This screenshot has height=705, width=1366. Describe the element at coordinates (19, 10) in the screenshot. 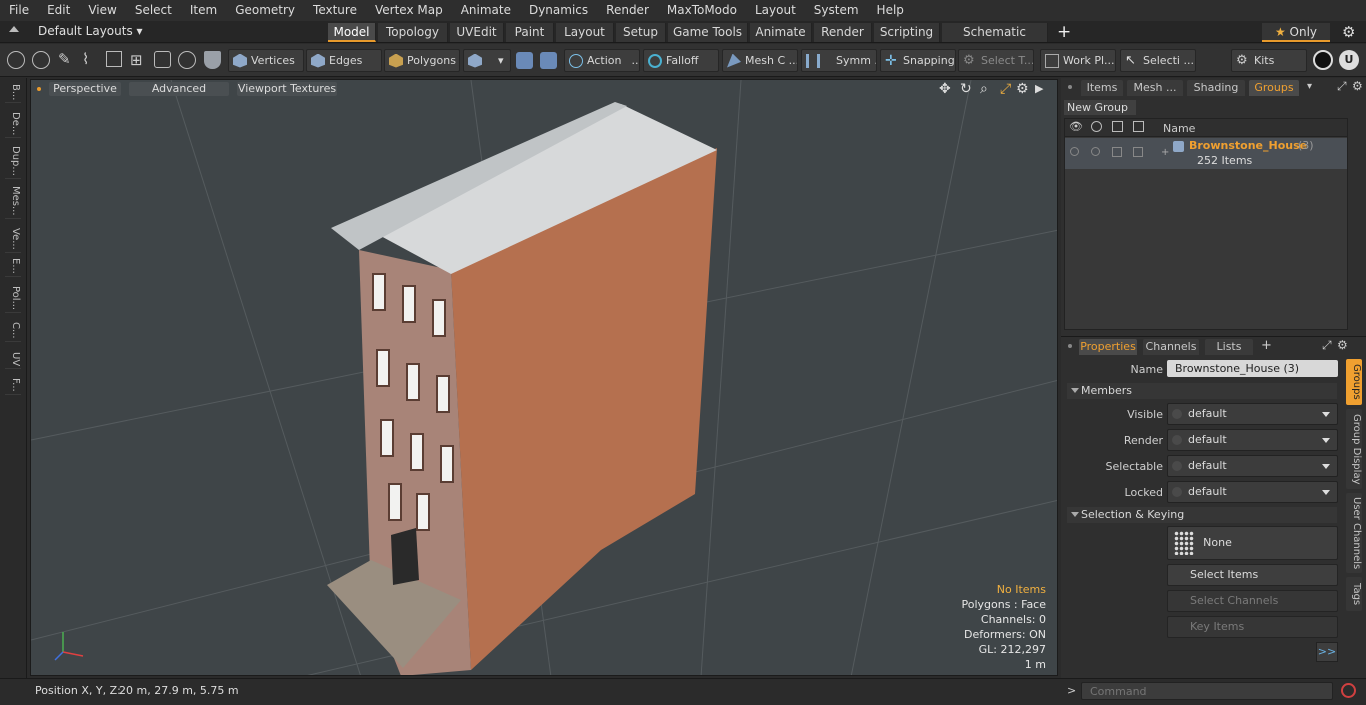

I see `menu-file: File` at that location.